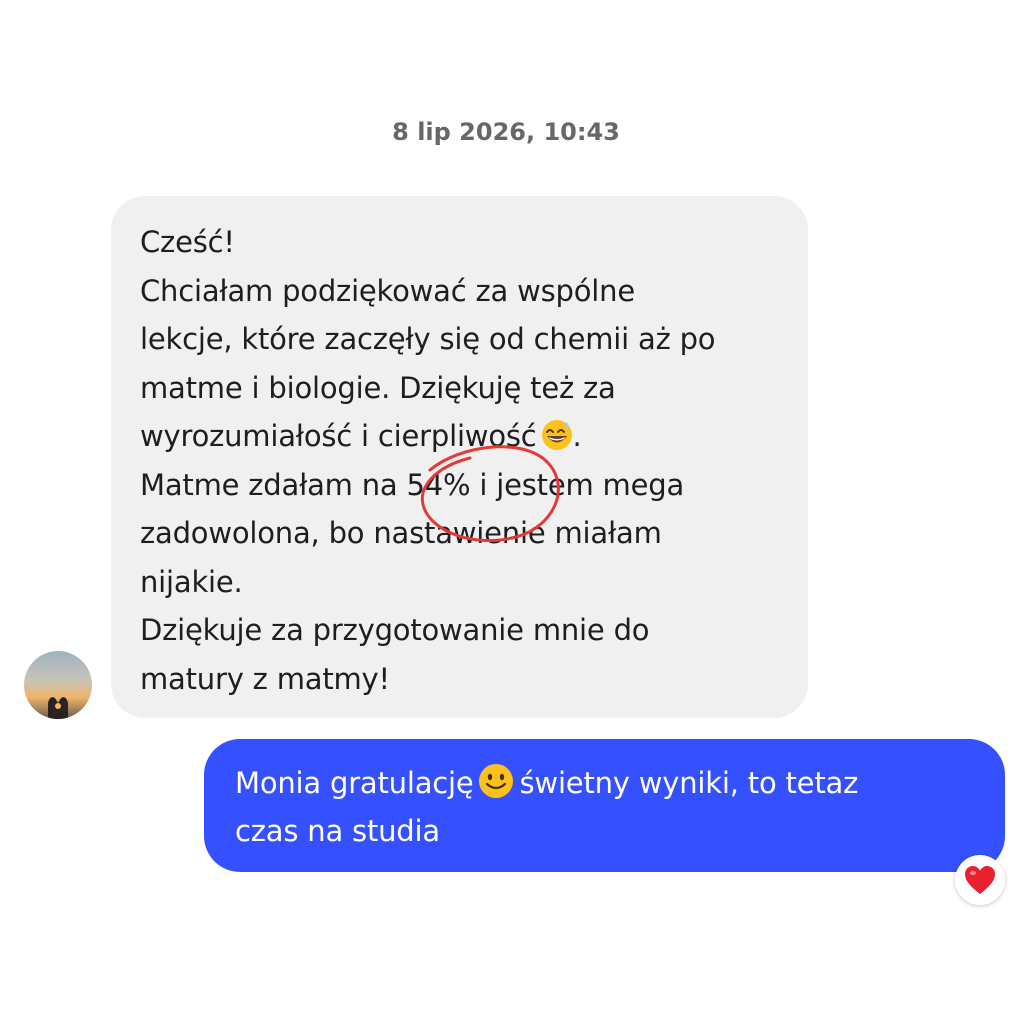 The image size is (1024, 1024). Describe the element at coordinates (401, 533) in the screenshot. I see `incoming-message-line: zadowolona, bo nastawienie miałam` at that location.